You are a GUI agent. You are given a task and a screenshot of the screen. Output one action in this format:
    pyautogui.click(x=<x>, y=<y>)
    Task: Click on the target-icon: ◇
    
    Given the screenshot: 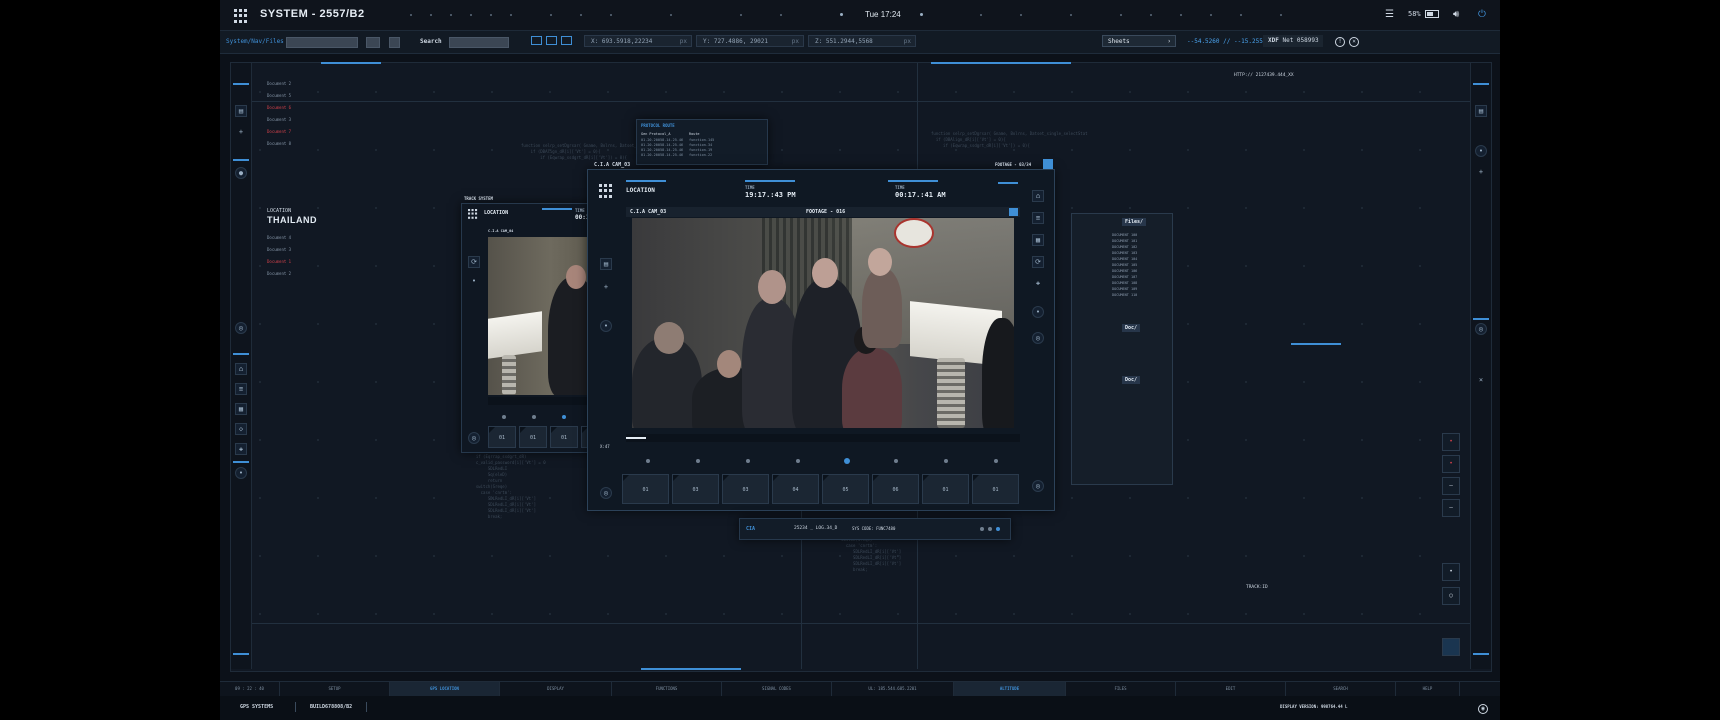 What is the action you would take?
    pyautogui.click(x=241, y=429)
    